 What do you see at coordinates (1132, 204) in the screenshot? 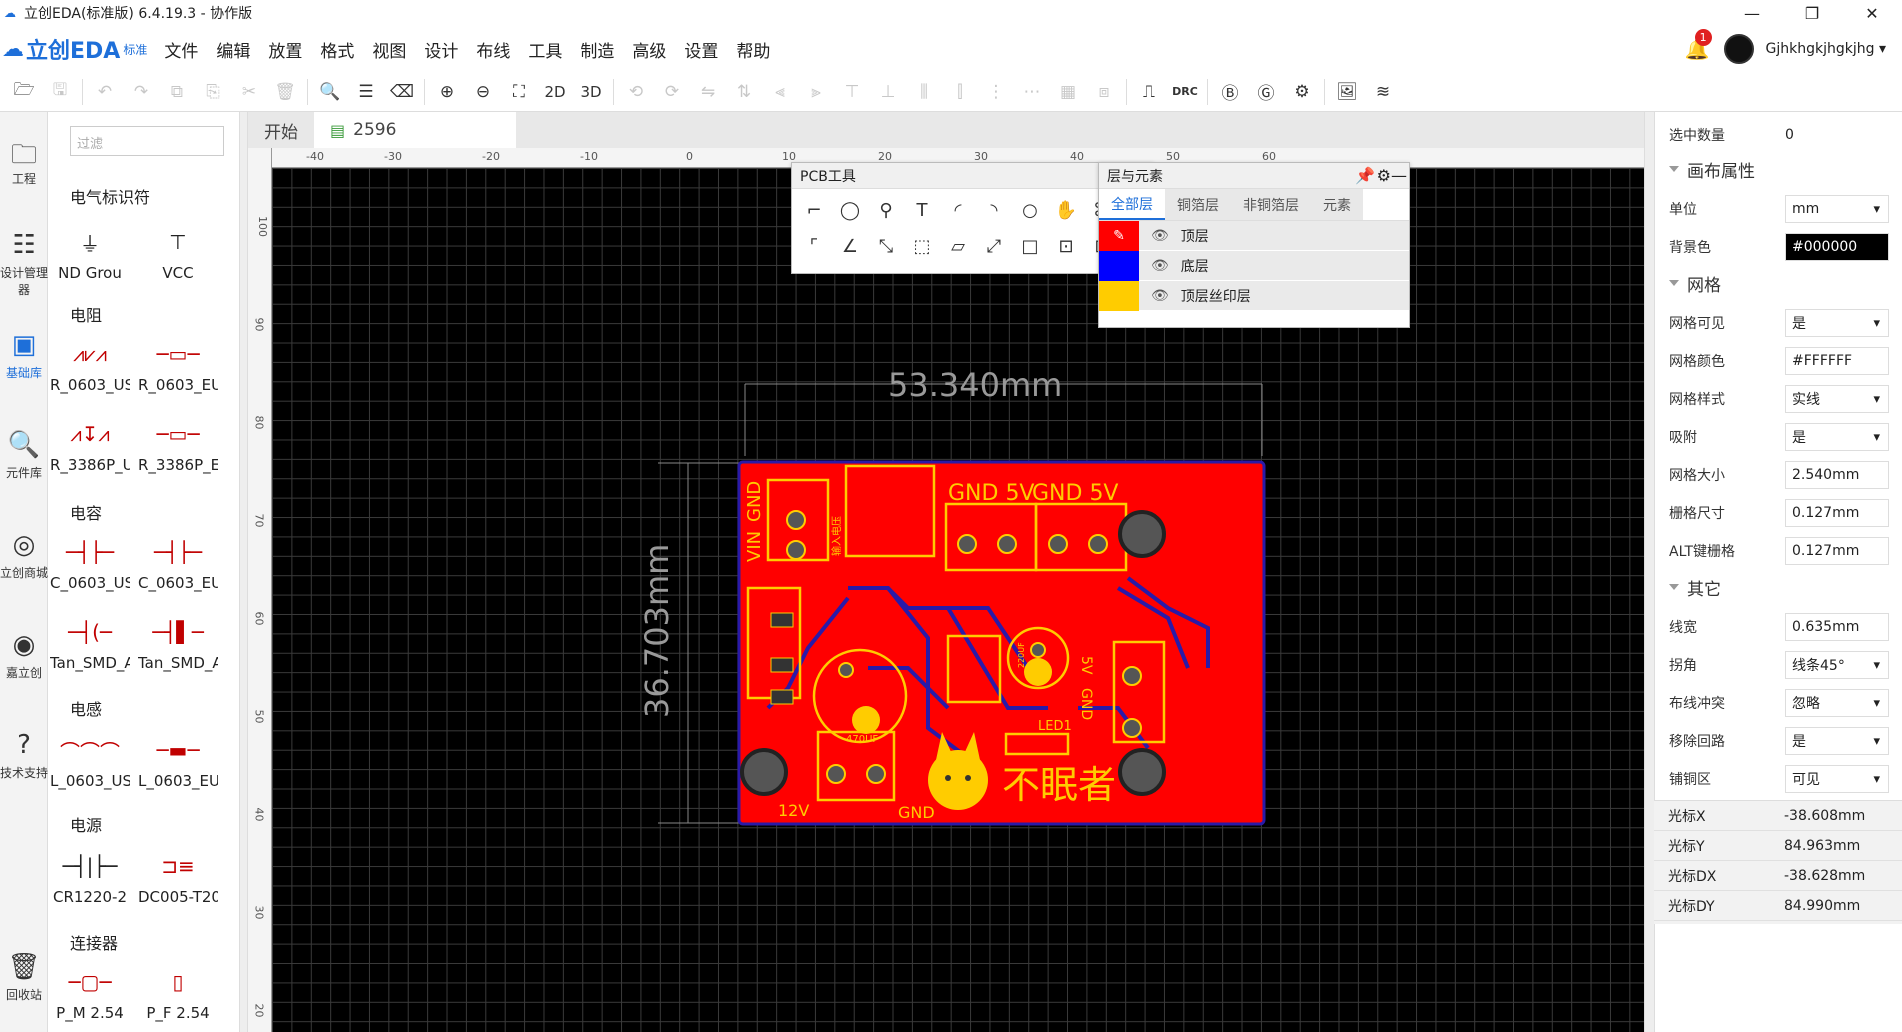
I see `tab-all-layers: 全部层` at bounding box center [1132, 204].